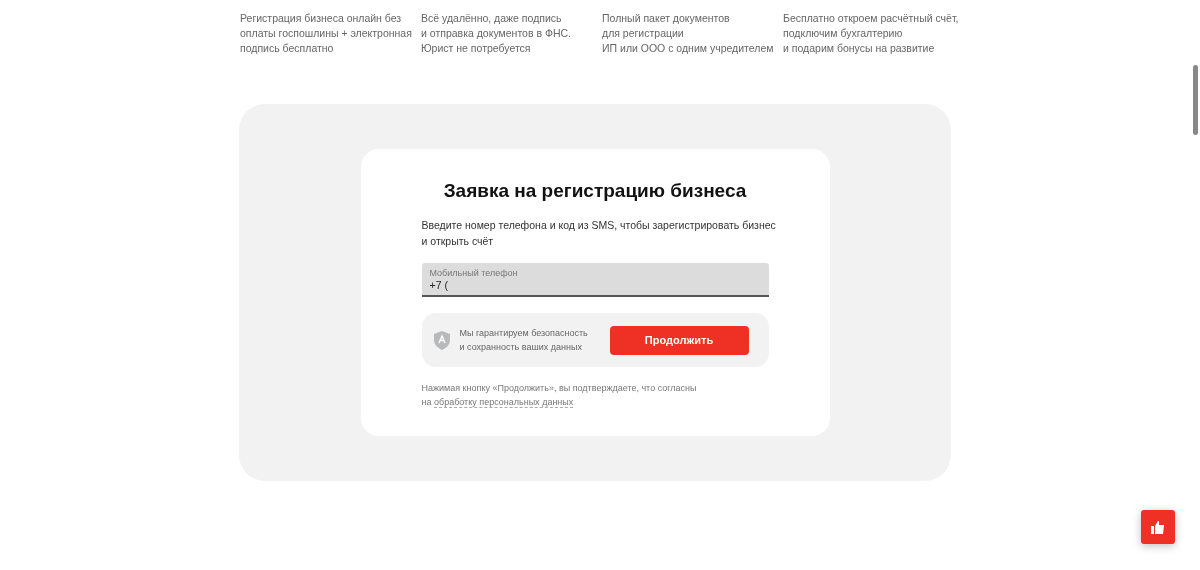 Image resolution: width=1200 pixels, height=570 pixels. I want to click on consent-note: Нажимая кнопку «Продолжить», вы подтверждаете, что согласны на обработку персональных данных, so click(559, 395).